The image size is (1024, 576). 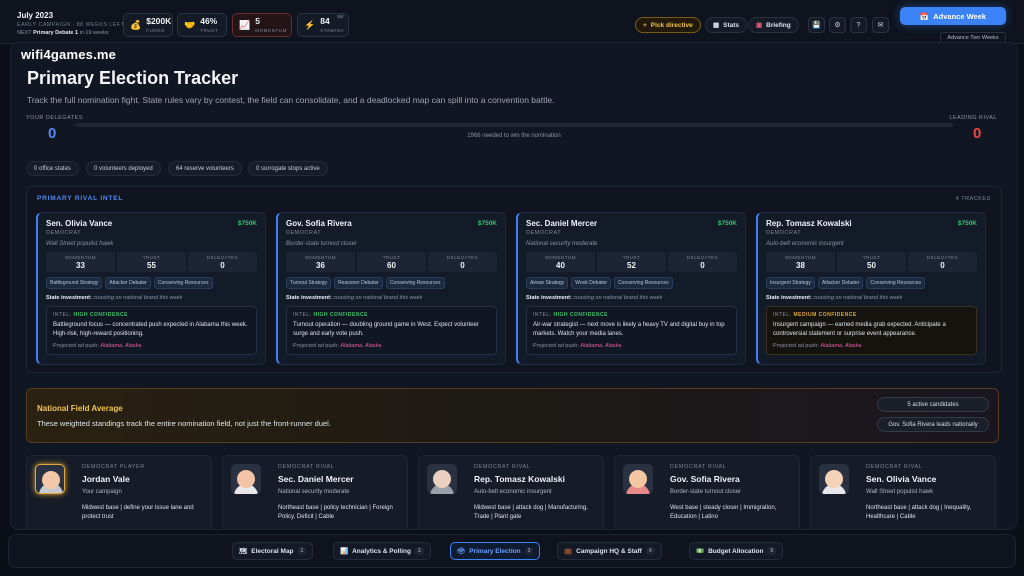 I want to click on tab-campaign-hq: 💼 Campaign HQ & Staff 4, so click(x=609, y=551).